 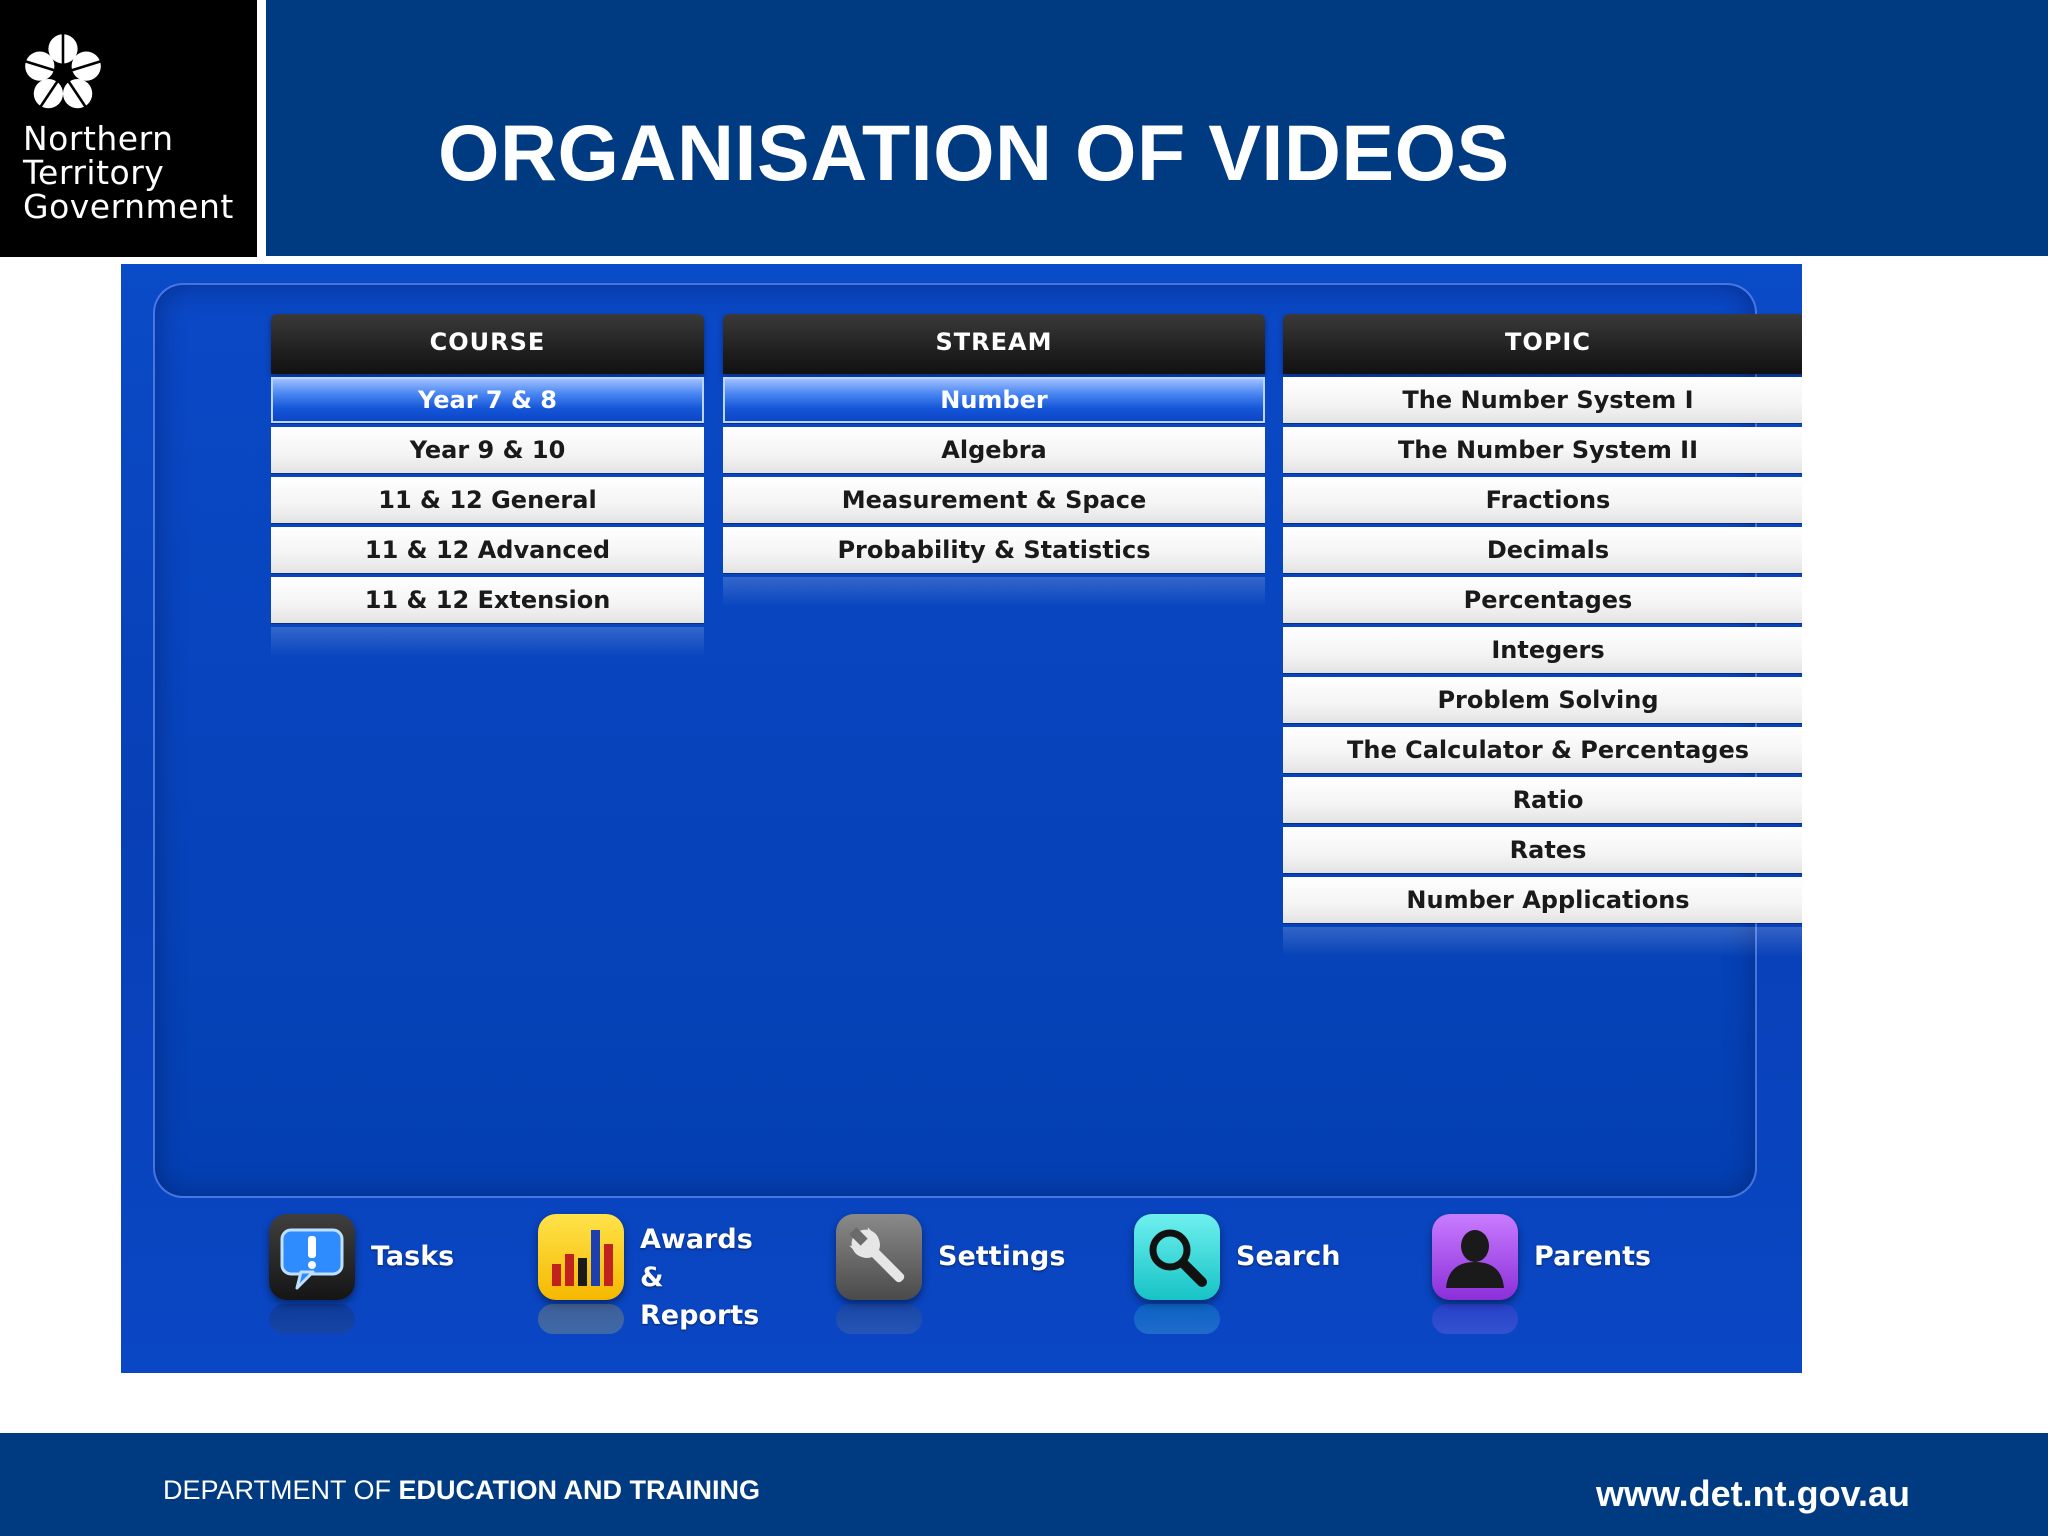 I want to click on flower-logo-icon, so click(x=63, y=71).